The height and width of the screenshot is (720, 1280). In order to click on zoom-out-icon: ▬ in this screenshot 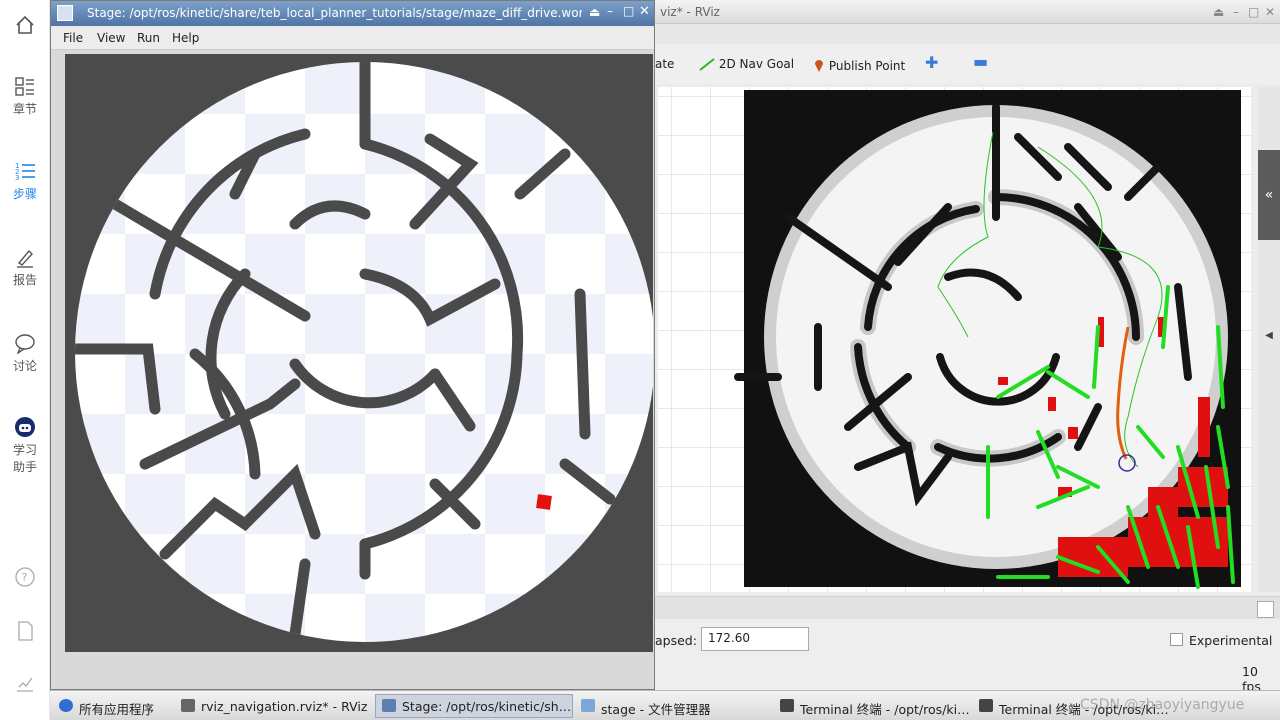, I will do `click(980, 61)`.